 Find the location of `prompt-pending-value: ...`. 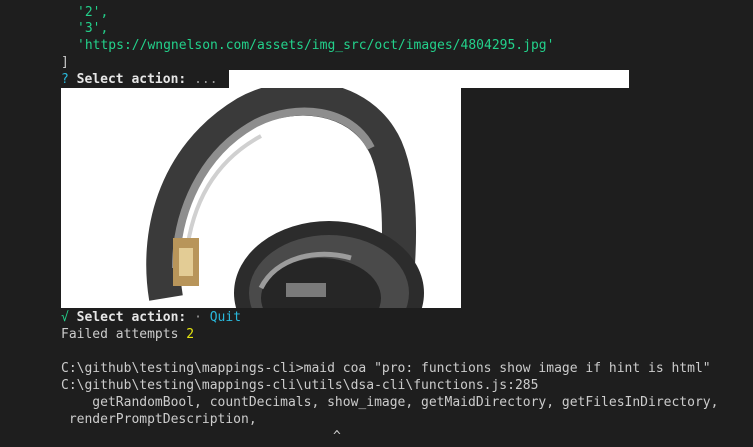

prompt-pending-value: ... is located at coordinates (206, 79).